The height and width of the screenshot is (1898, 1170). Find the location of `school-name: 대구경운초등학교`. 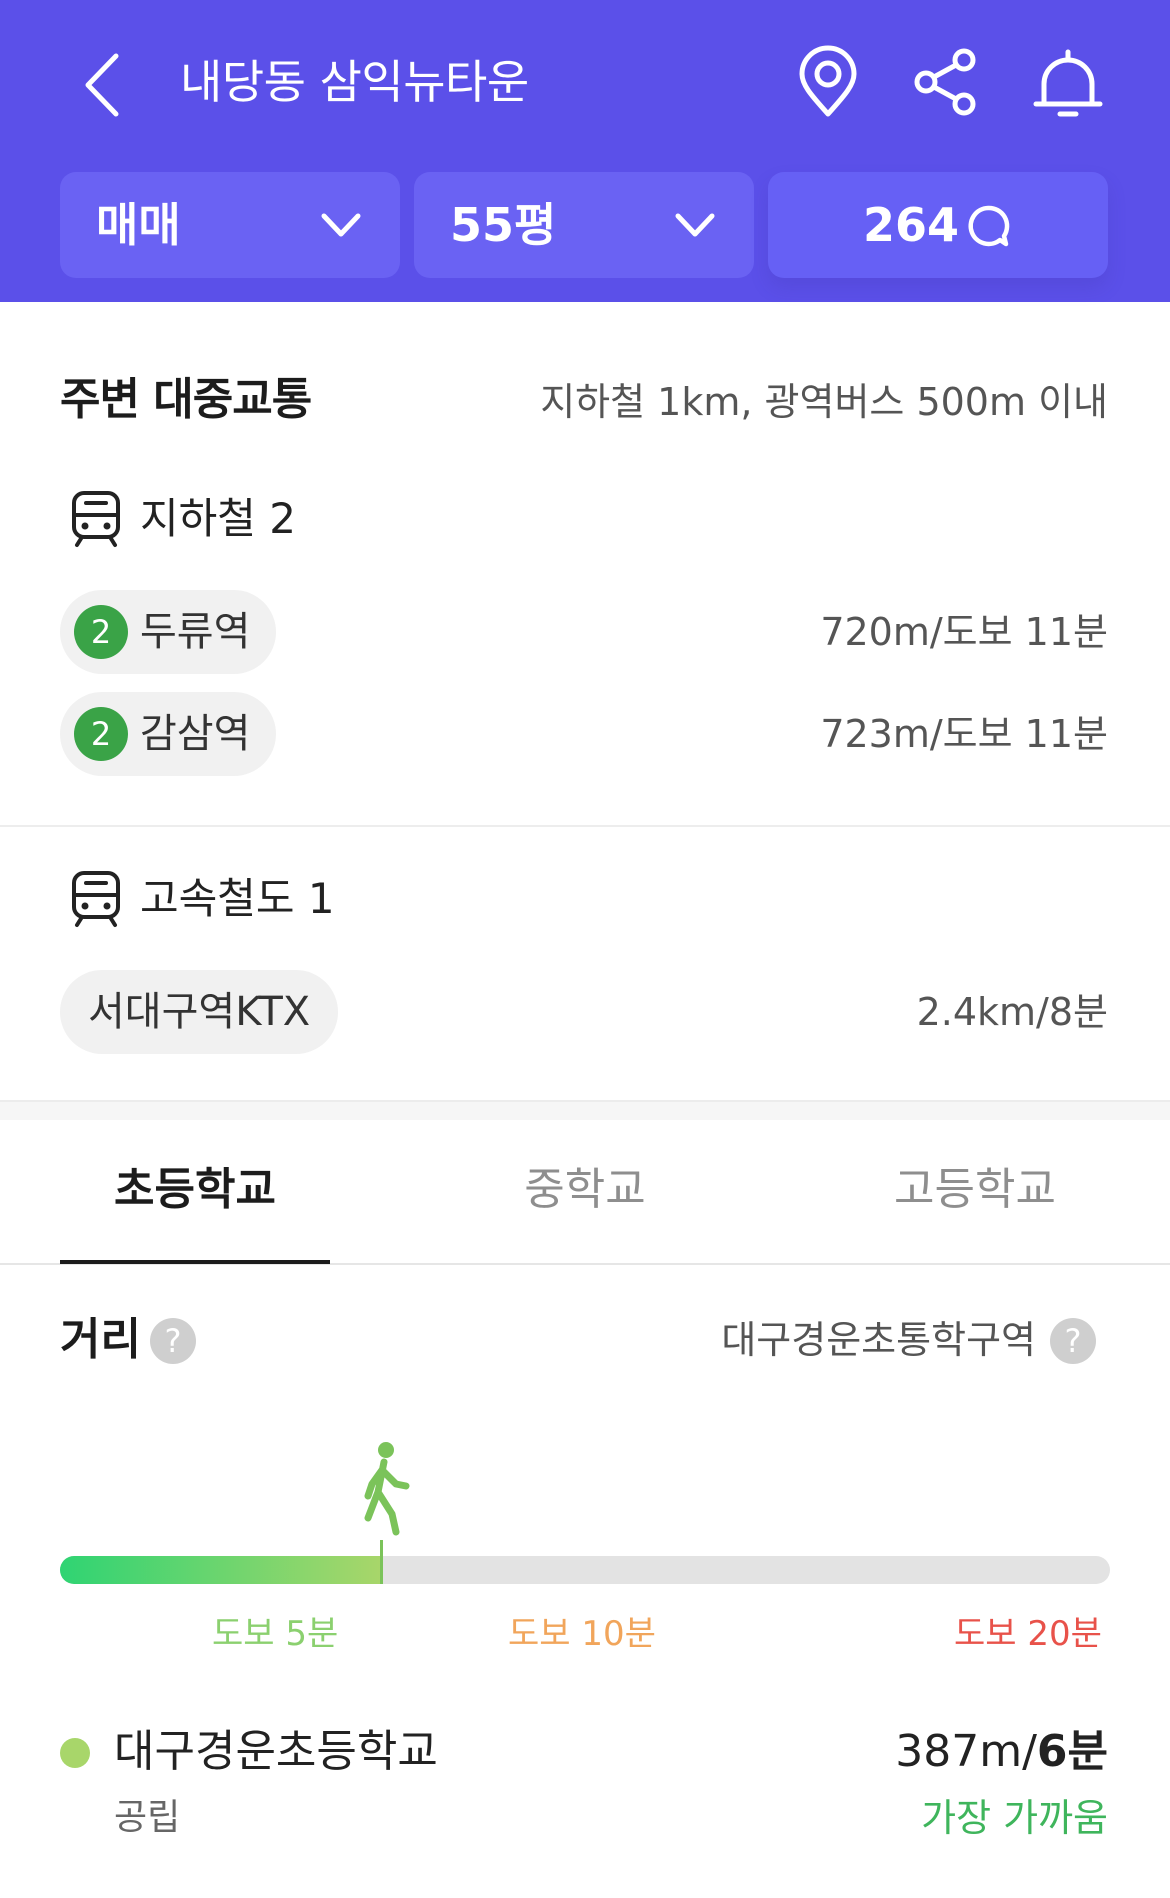

school-name: 대구경운초등학교 is located at coordinates (276, 1752).